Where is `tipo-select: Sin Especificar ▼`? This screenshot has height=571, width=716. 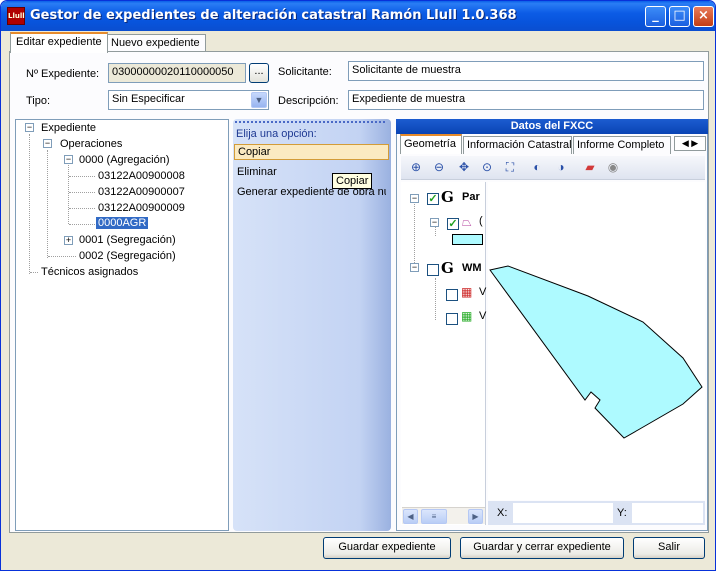
tipo-select: Sin Especificar ▼ is located at coordinates (188, 100).